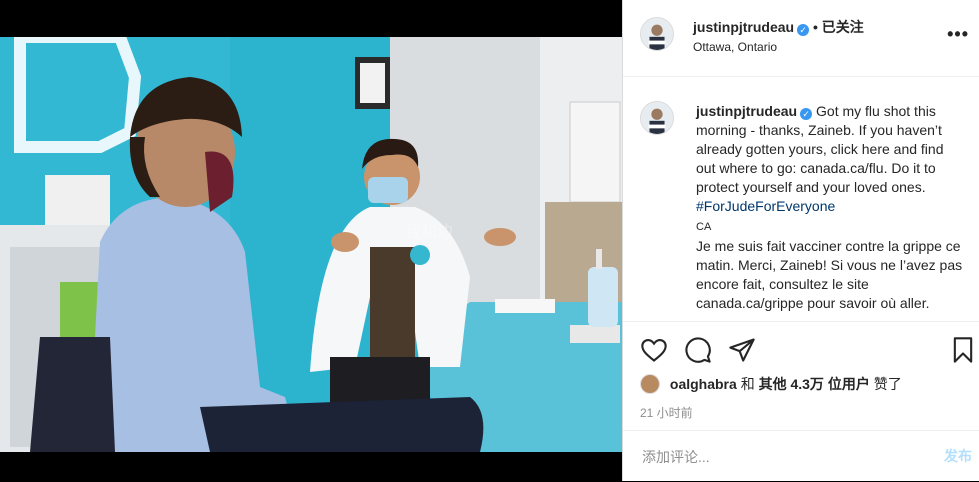 The image size is (979, 482). What do you see at coordinates (704, 227) in the screenshot?
I see `caption-language-tag: CA` at bounding box center [704, 227].